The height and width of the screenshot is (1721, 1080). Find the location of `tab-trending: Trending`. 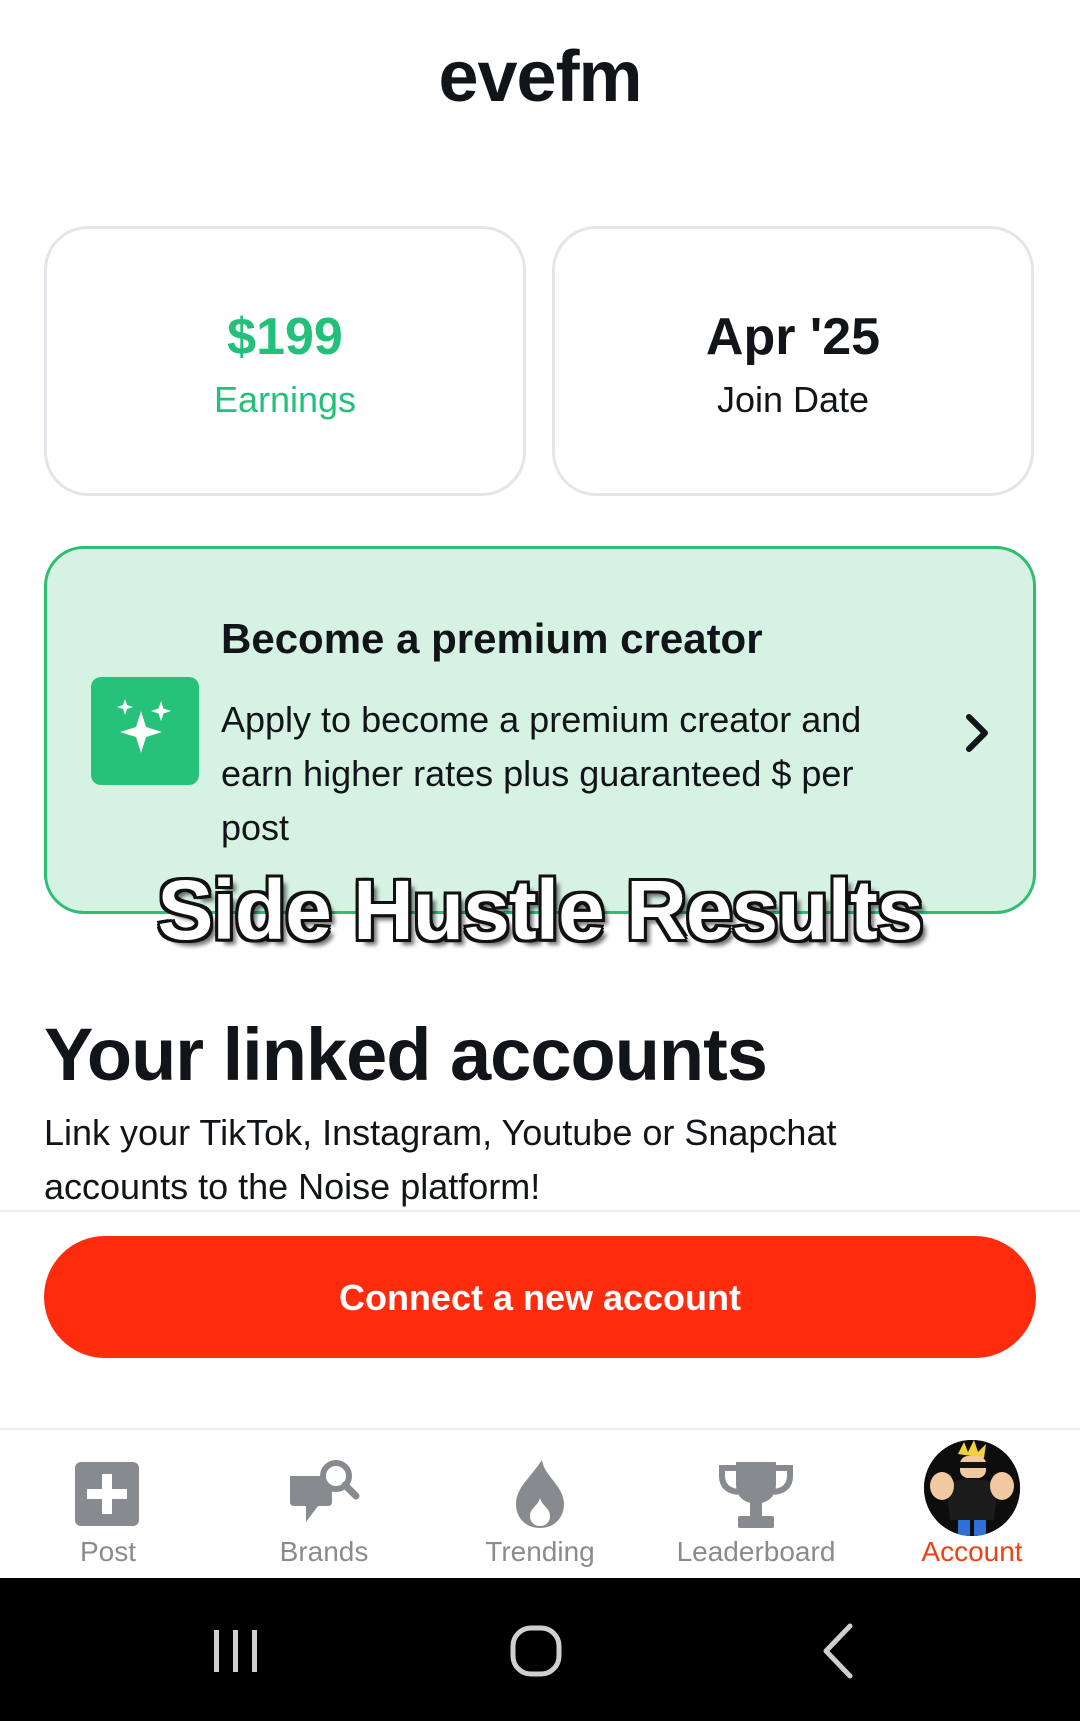

tab-trending: Trending is located at coordinates (540, 1504).